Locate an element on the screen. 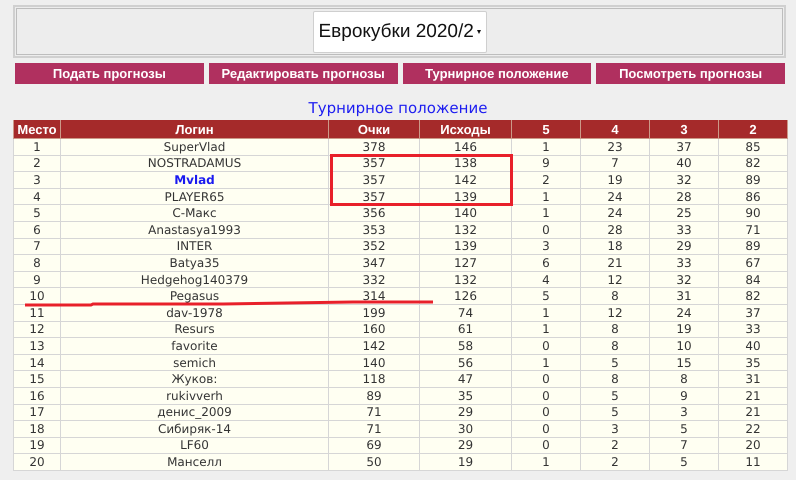 The image size is (796, 480). table-cell: 118 is located at coordinates (374, 379).